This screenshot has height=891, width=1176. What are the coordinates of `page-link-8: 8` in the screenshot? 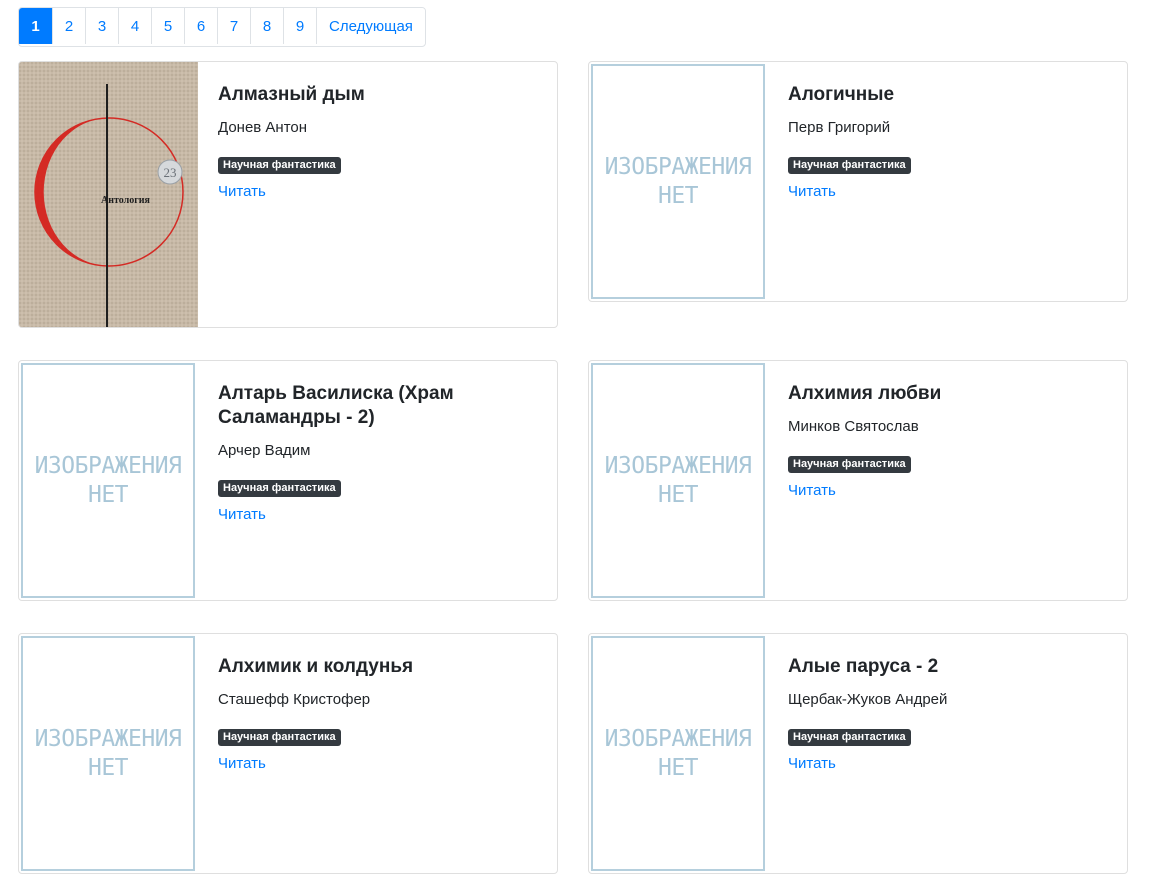 It's located at (266, 26).